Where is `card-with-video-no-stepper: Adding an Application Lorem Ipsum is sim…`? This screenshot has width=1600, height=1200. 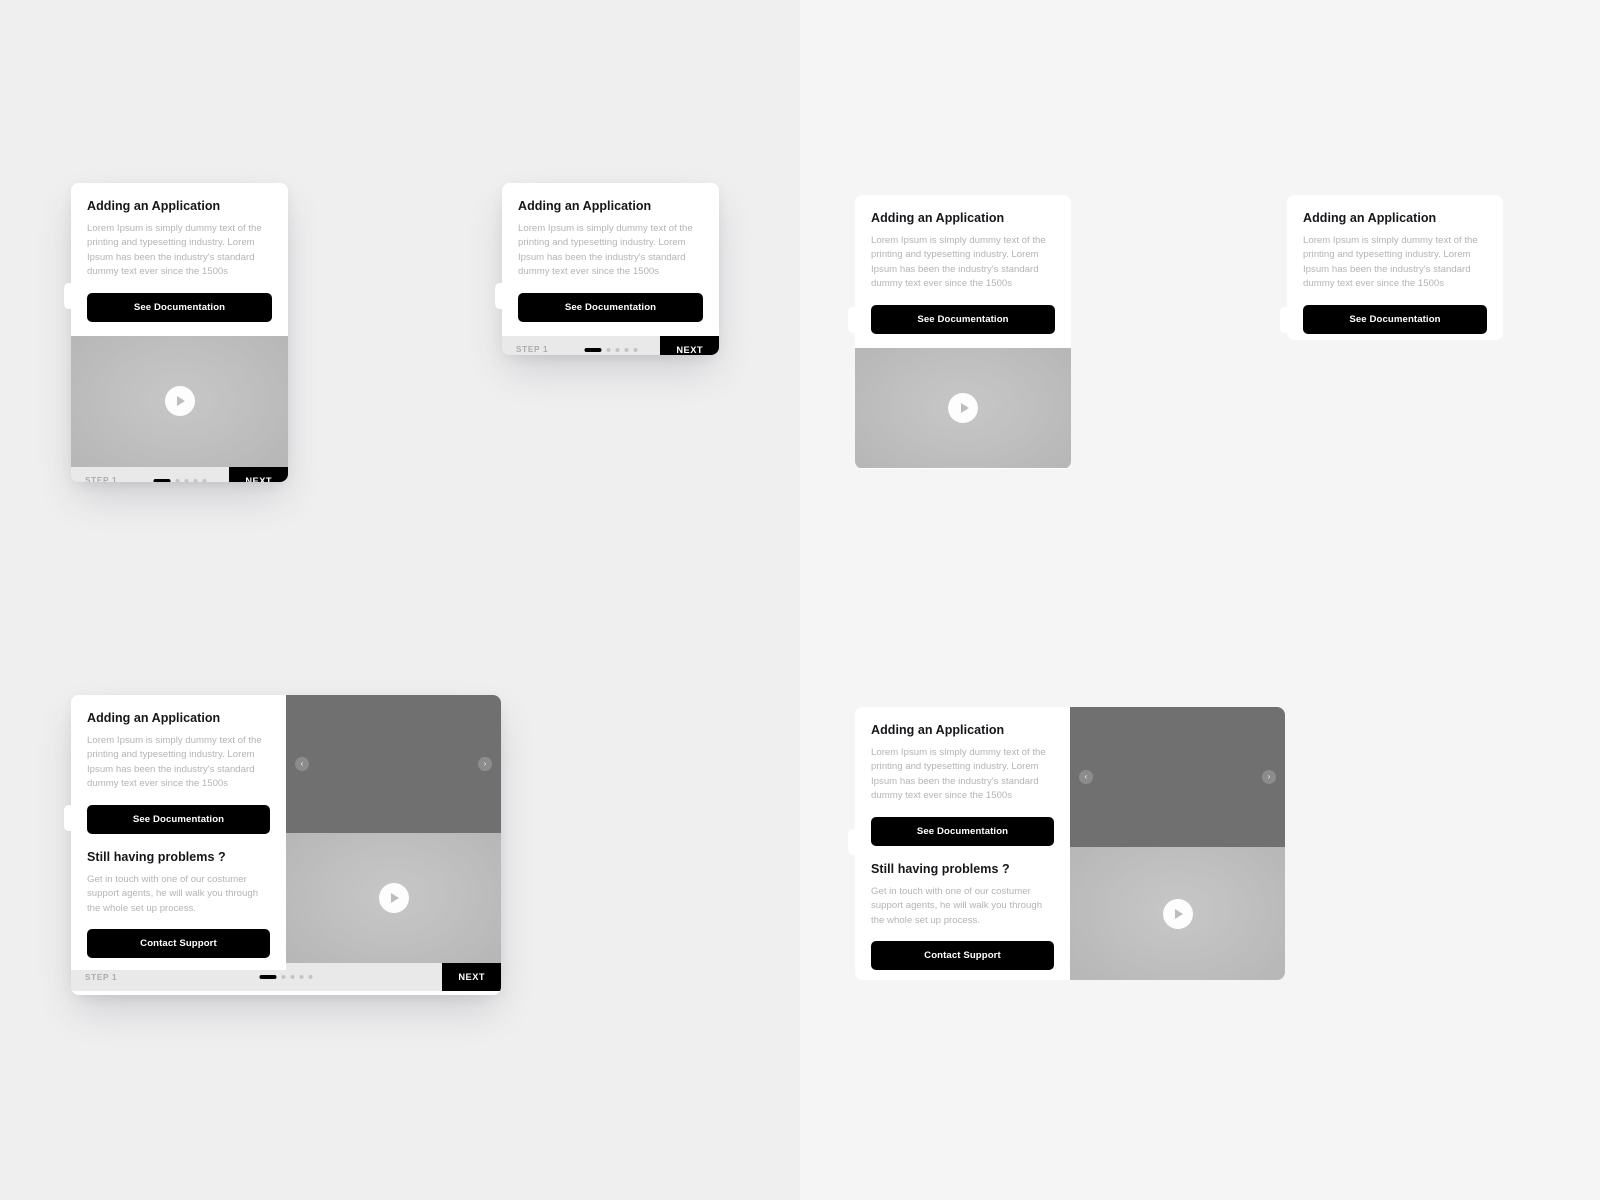 card-with-video-no-stepper: Adding an Application Lorem Ipsum is sim… is located at coordinates (959, 332).